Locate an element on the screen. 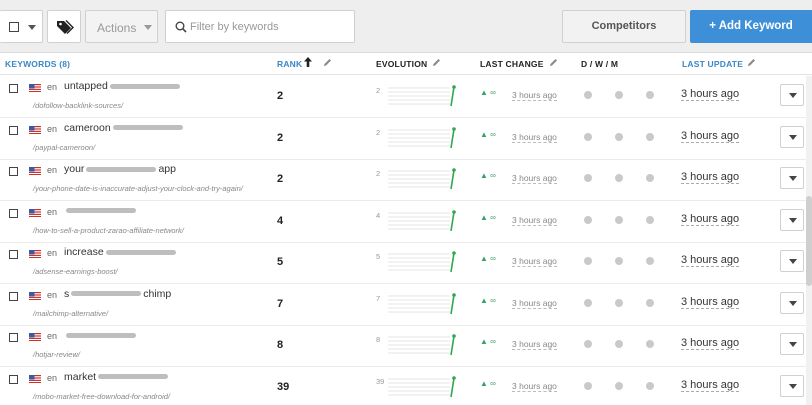  actions-dropdown: Actions is located at coordinates (121, 26).